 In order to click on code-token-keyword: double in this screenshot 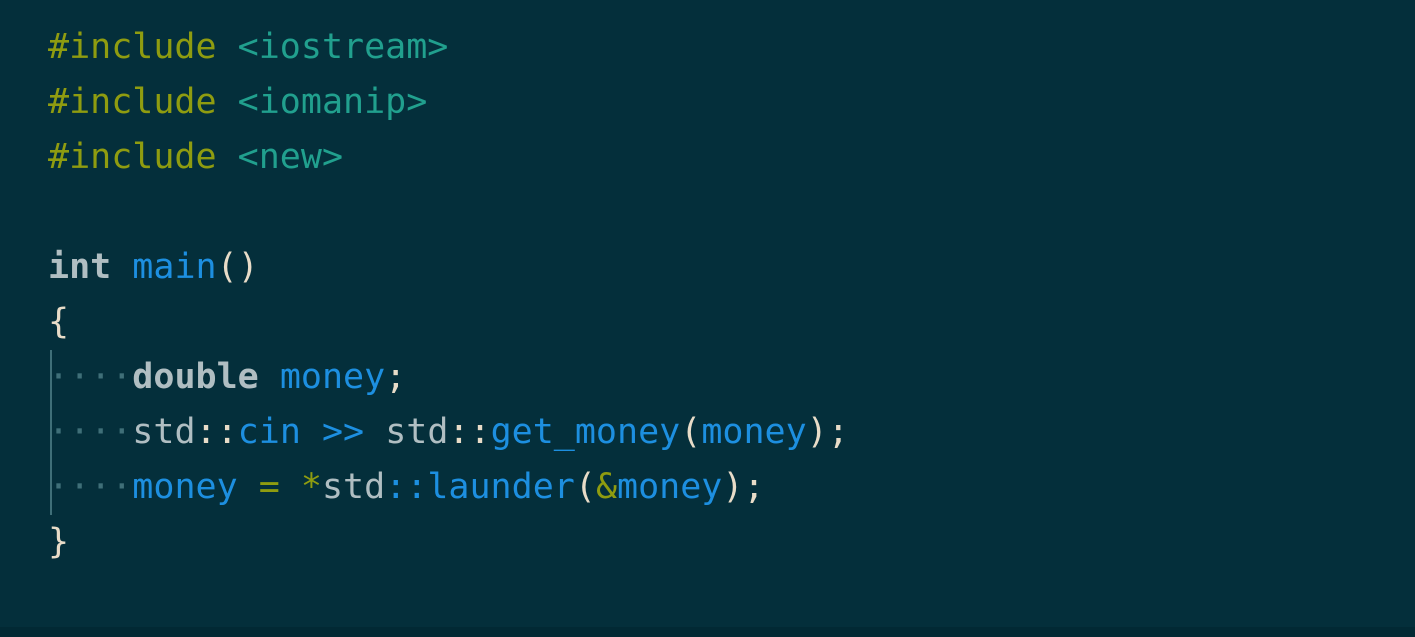, I will do `click(195, 377)`.